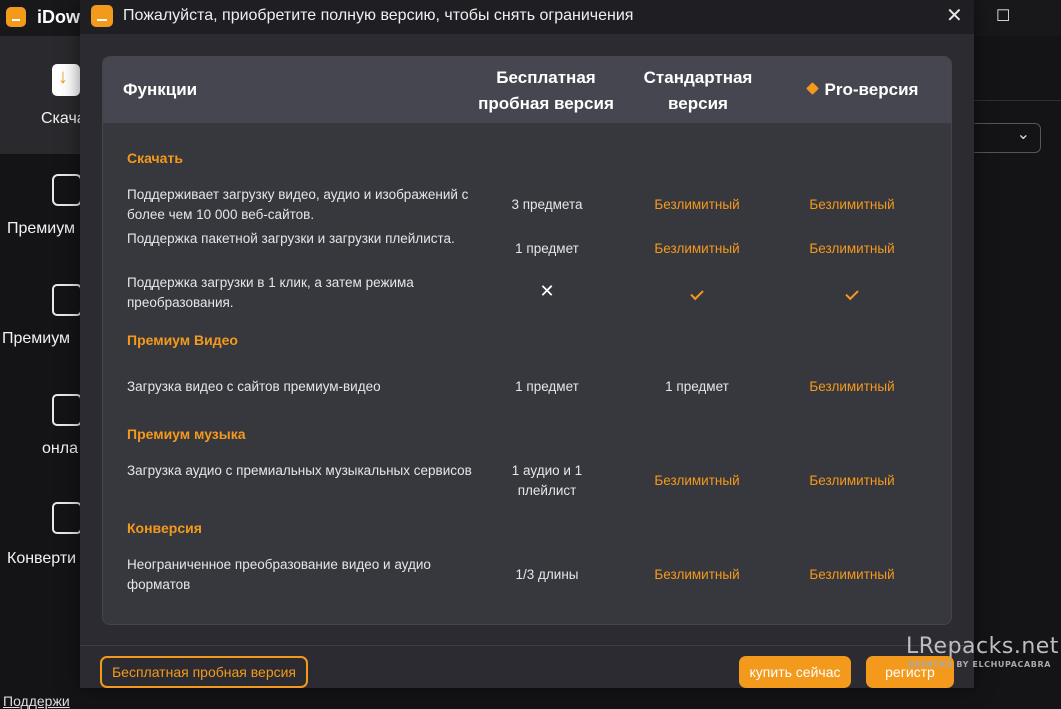  I want to click on sidebar-item-label: Скача, so click(63, 118).